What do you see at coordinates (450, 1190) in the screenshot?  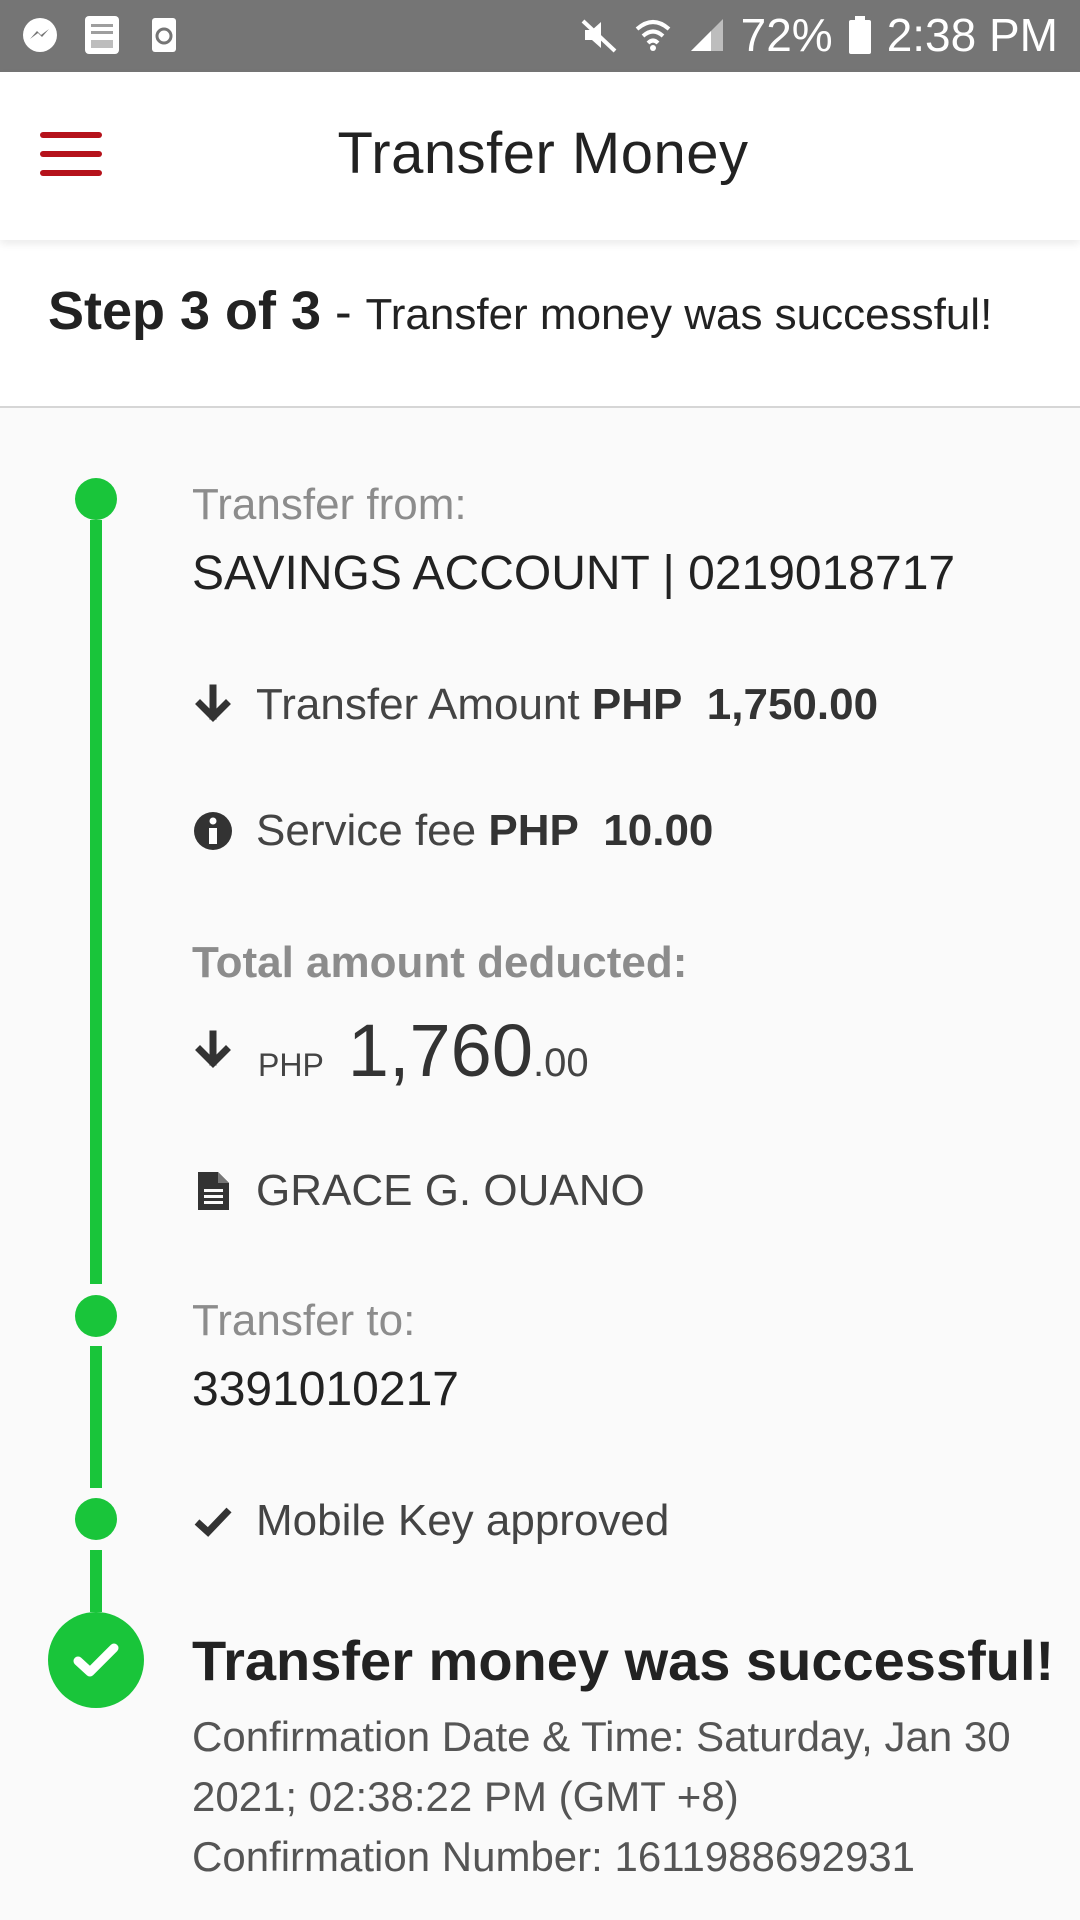 I see `recipient-name: GRACE G. OUANO` at bounding box center [450, 1190].